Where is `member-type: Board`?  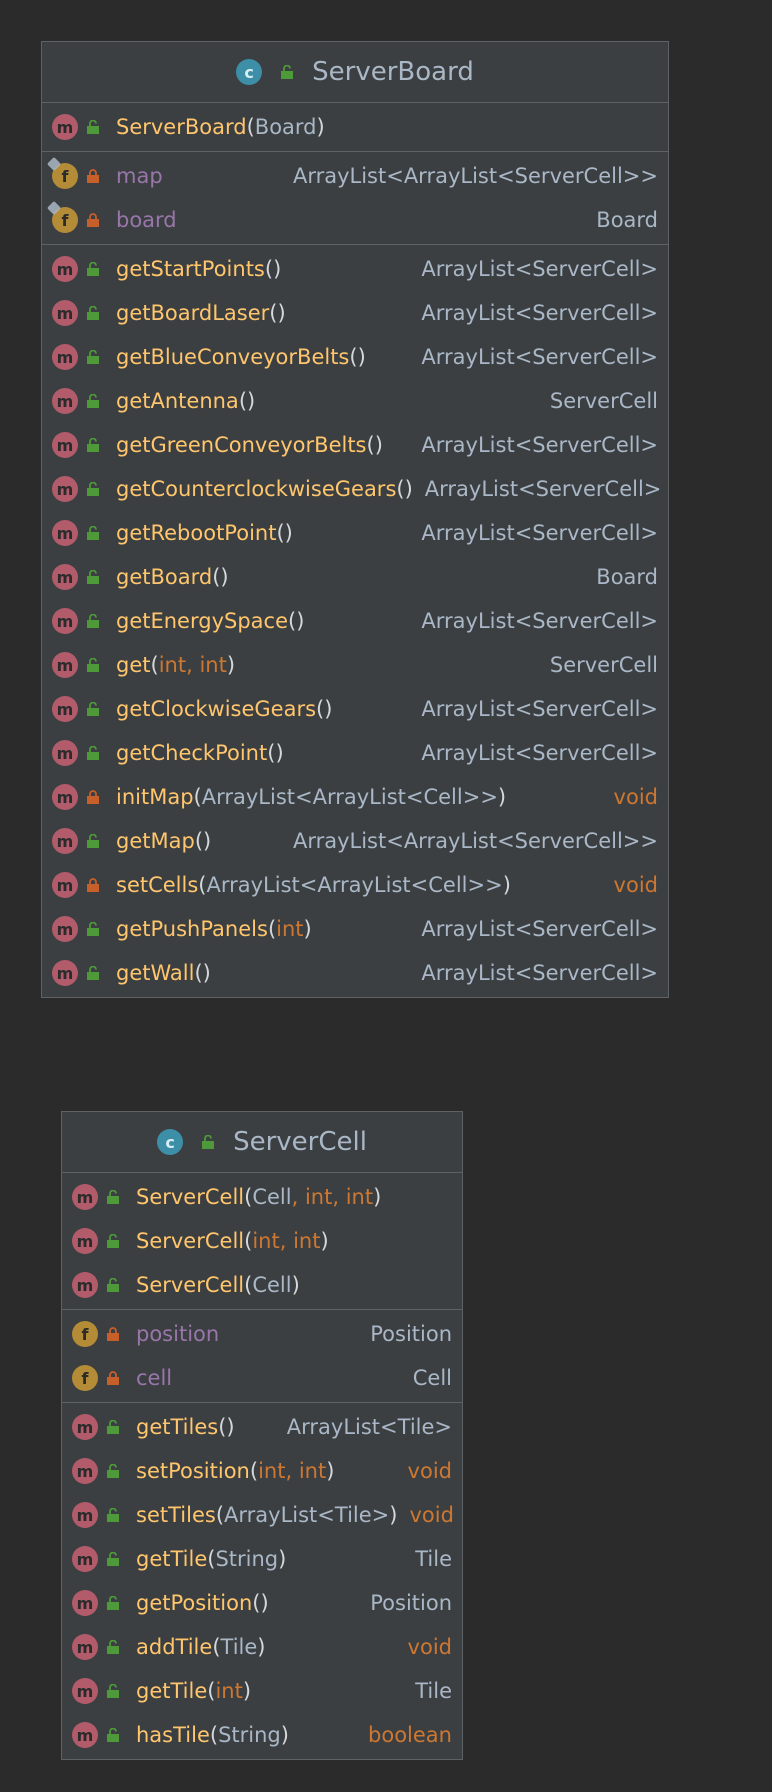 member-type: Board is located at coordinates (627, 220).